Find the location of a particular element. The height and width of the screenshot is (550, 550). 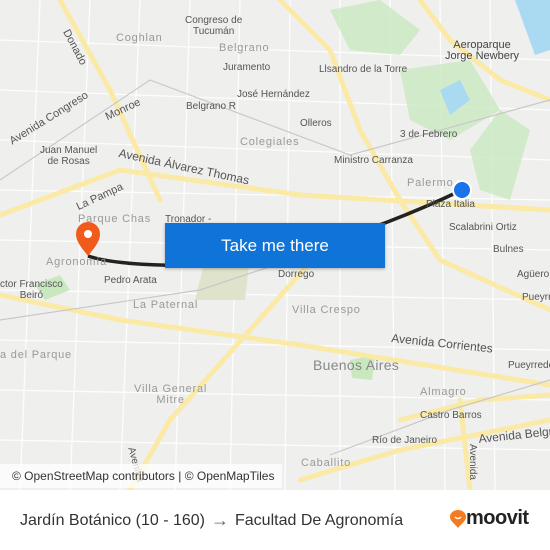

map-label: Llsandro de la Torre is located at coordinates (363, 69).